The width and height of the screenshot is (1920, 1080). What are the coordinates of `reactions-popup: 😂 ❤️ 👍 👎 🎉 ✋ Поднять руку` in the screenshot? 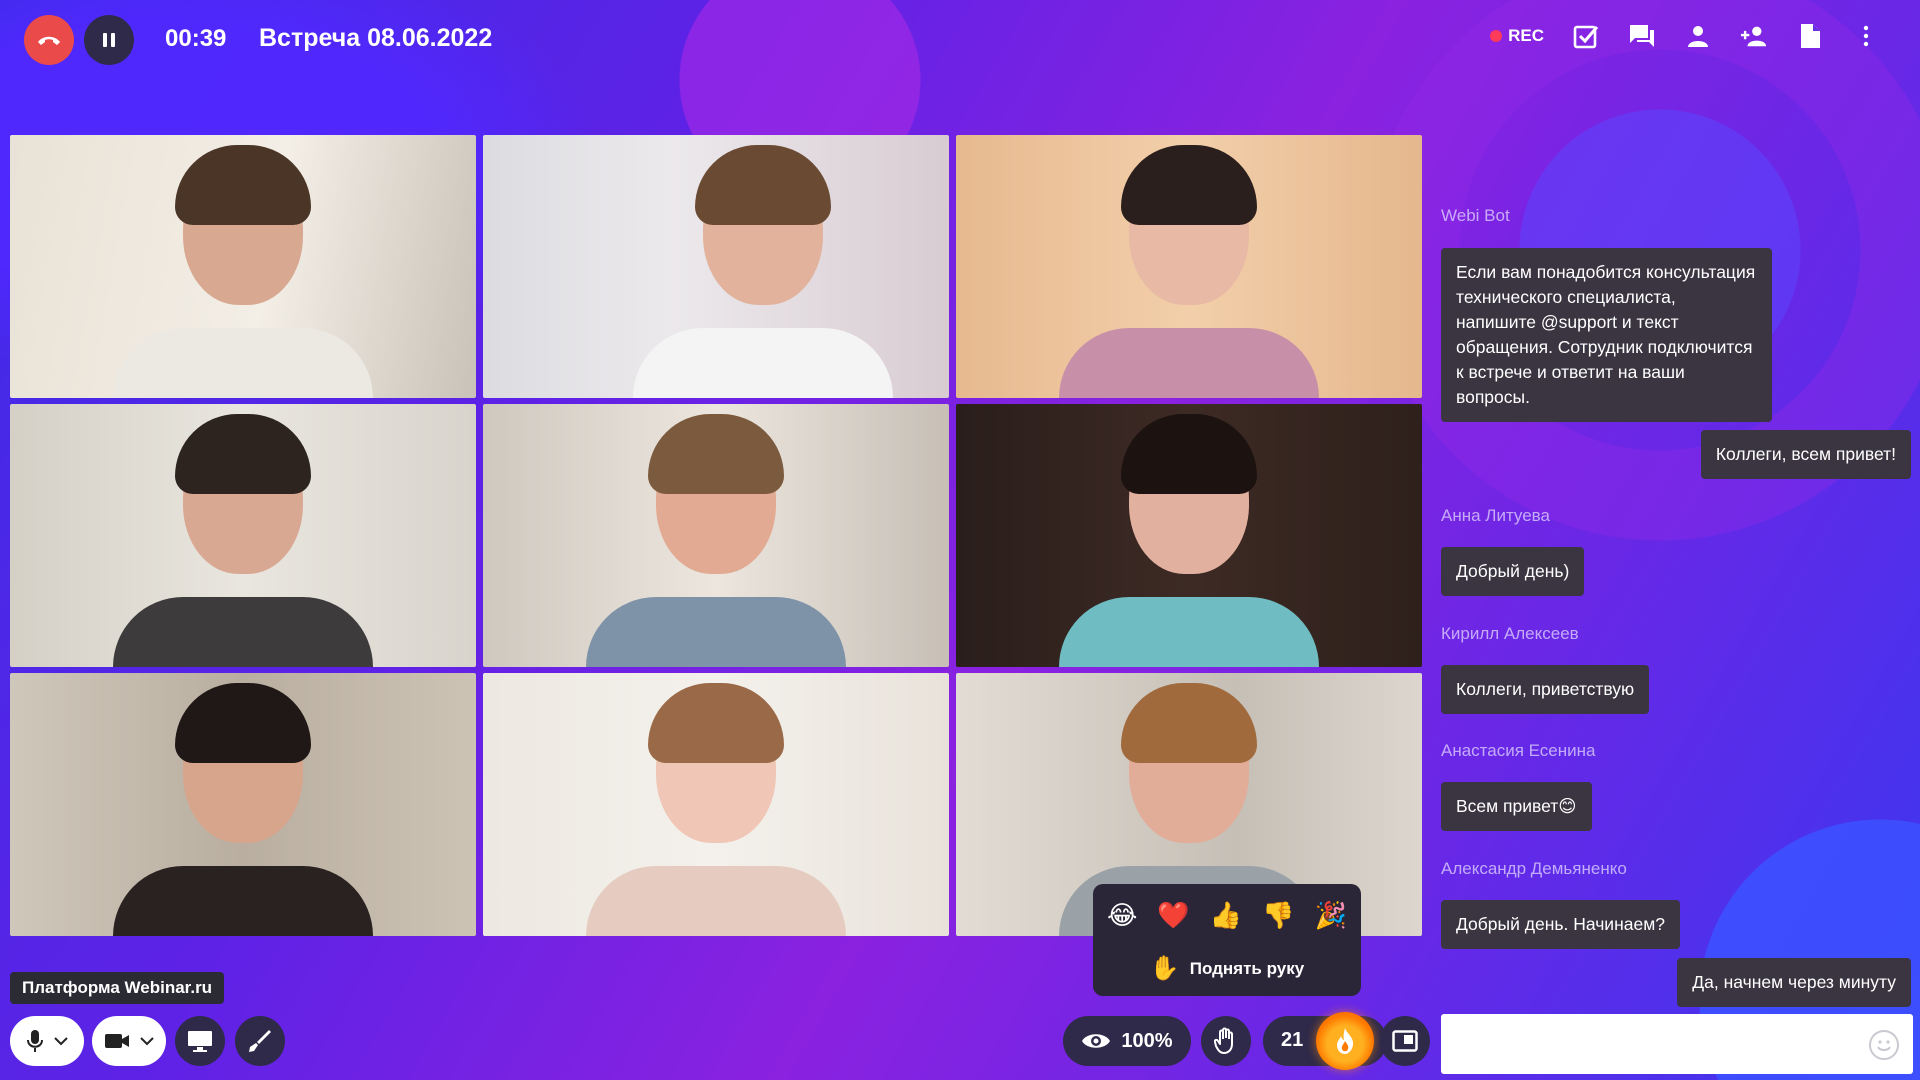 It's located at (1227, 940).